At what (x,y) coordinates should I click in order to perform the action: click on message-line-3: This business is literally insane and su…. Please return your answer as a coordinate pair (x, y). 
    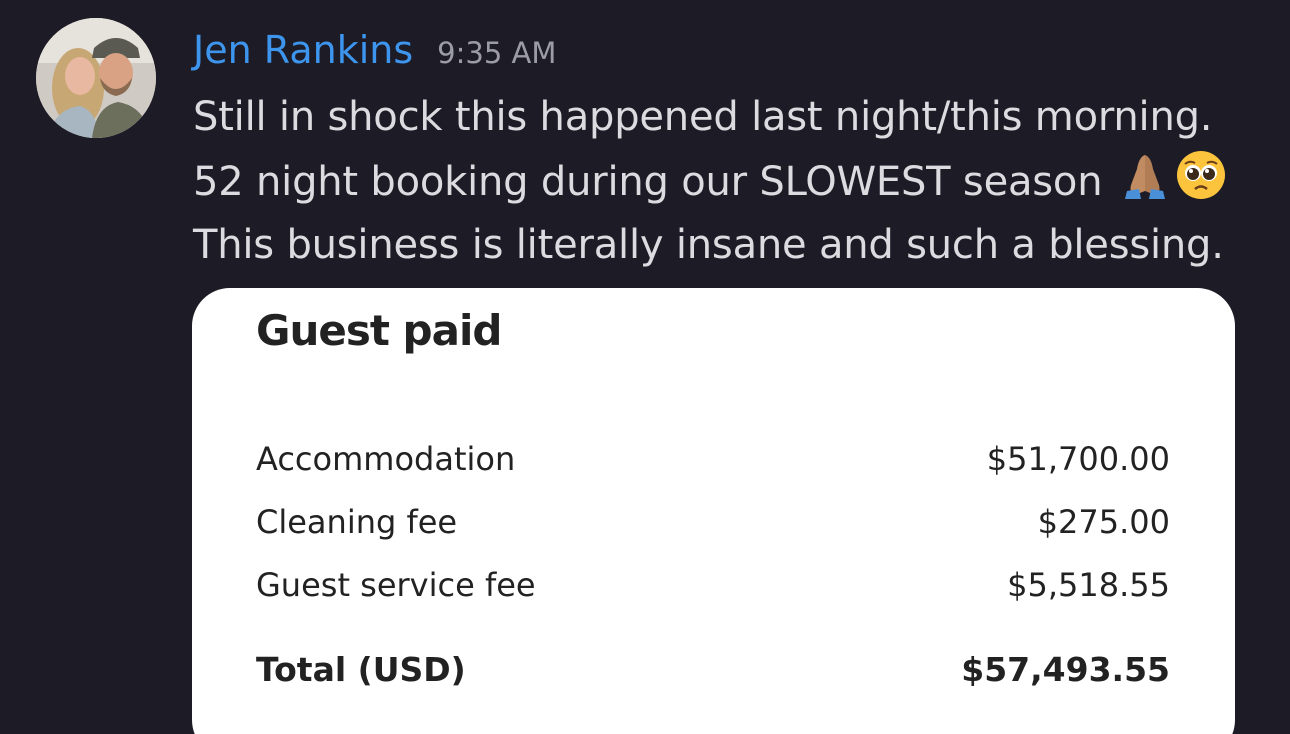
    Looking at the image, I should click on (708, 245).